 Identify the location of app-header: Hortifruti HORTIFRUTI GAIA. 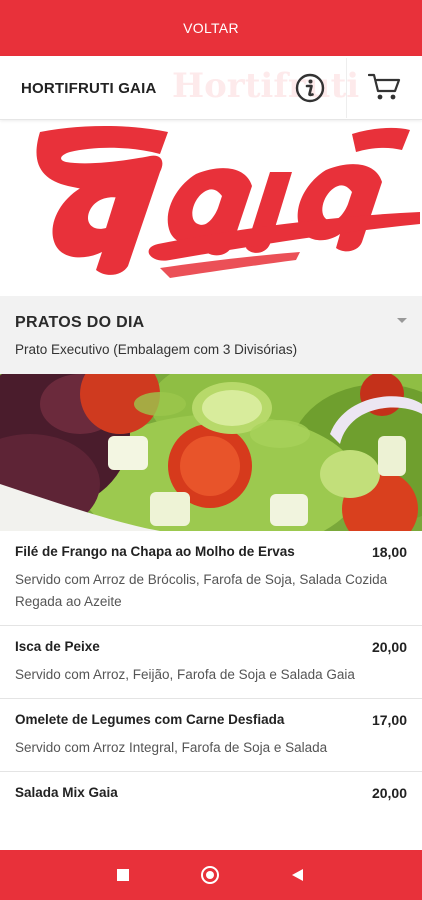
(211, 88).